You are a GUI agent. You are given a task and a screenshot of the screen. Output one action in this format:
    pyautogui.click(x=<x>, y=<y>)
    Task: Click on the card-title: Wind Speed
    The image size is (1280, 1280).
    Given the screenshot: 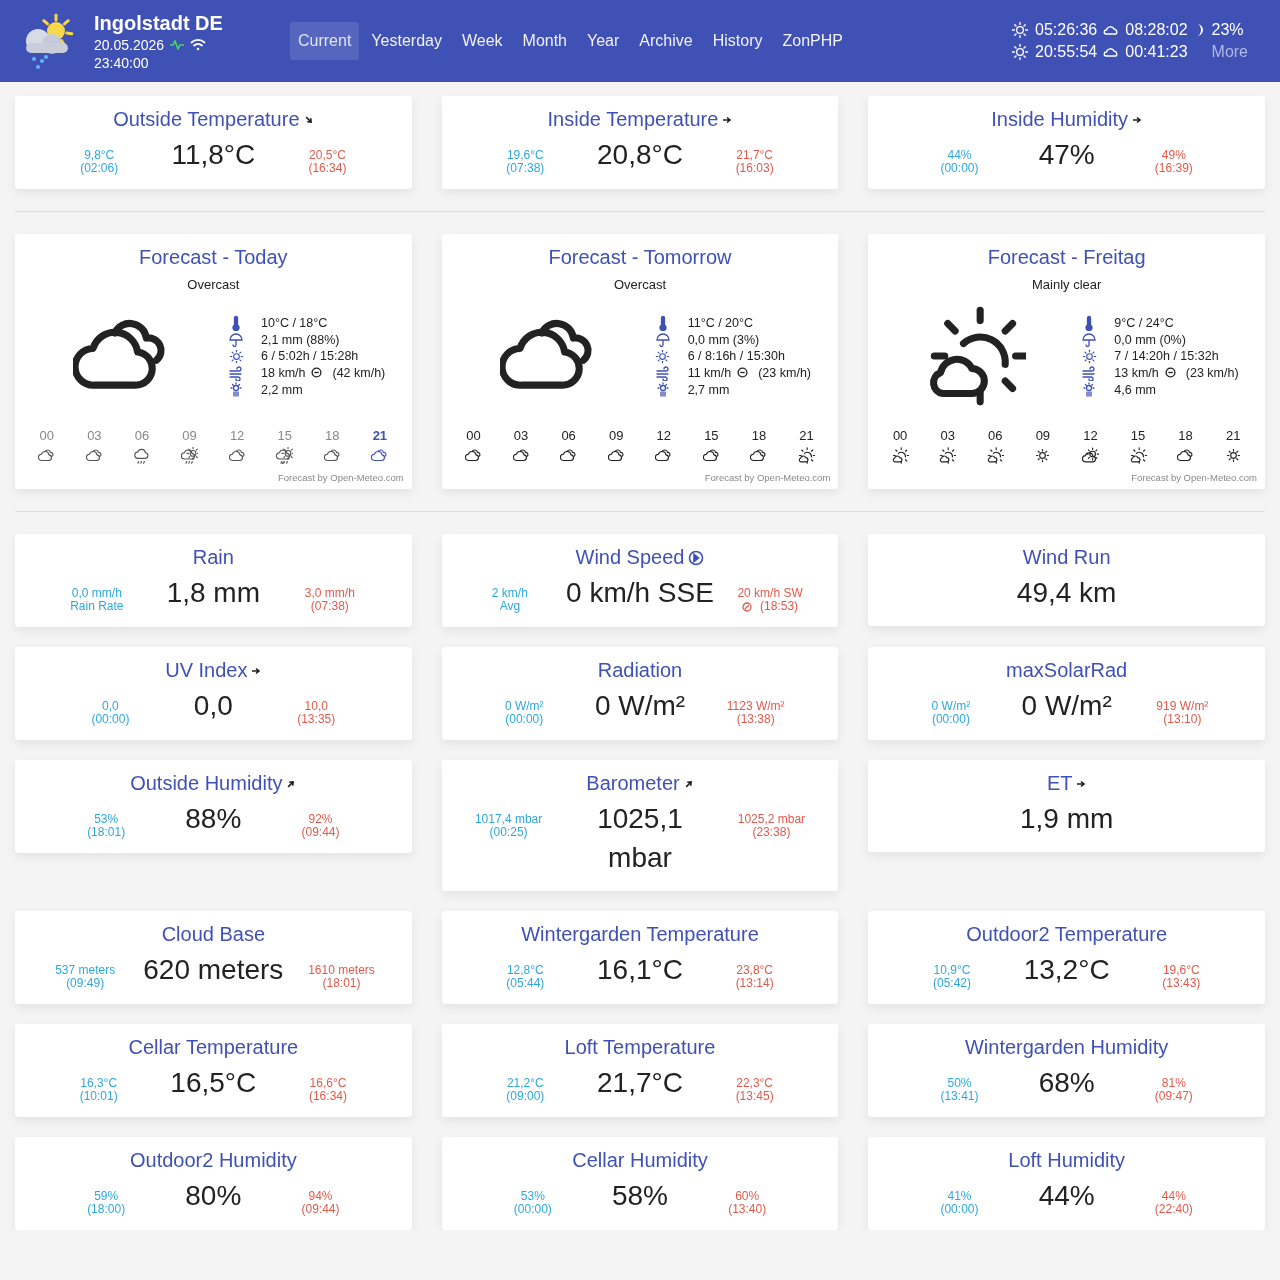 What is the action you would take?
    pyautogui.click(x=630, y=557)
    